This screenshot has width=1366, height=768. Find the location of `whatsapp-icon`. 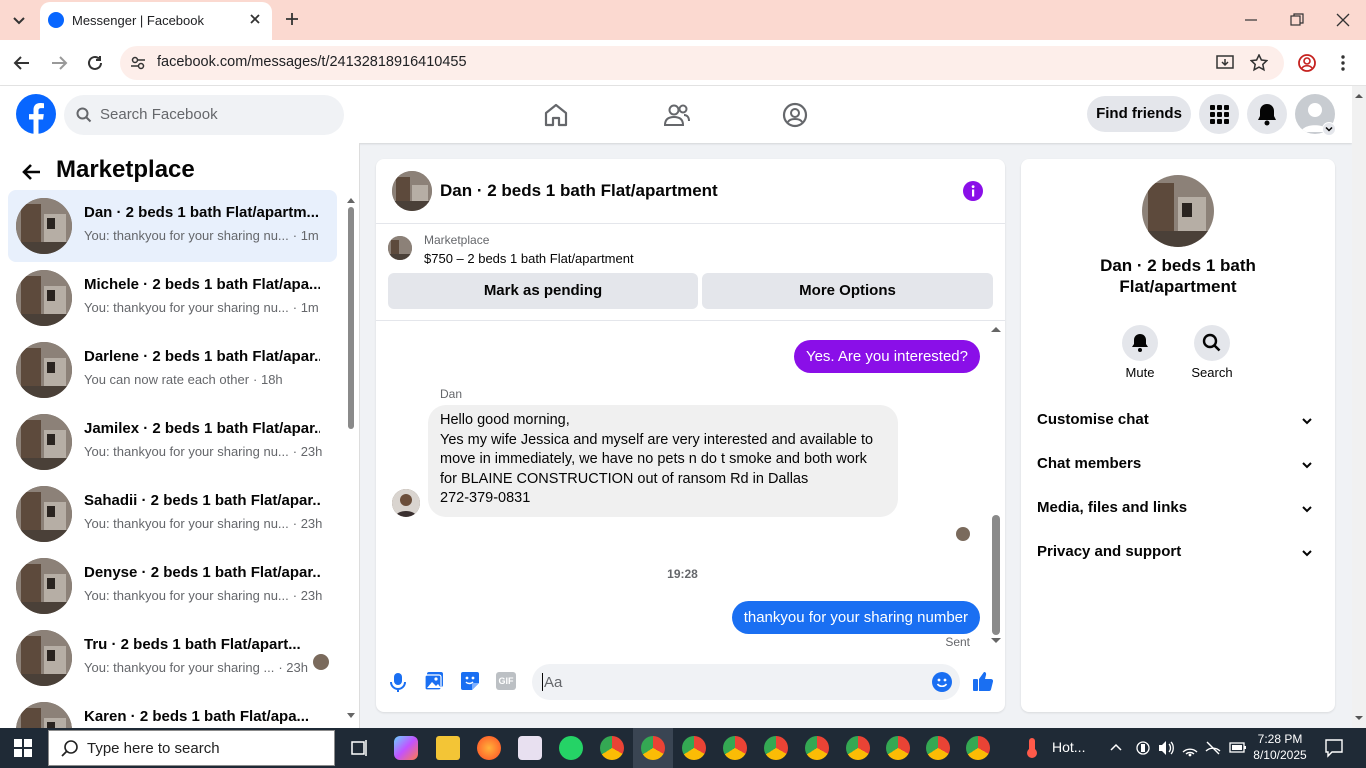

whatsapp-icon is located at coordinates (571, 748).